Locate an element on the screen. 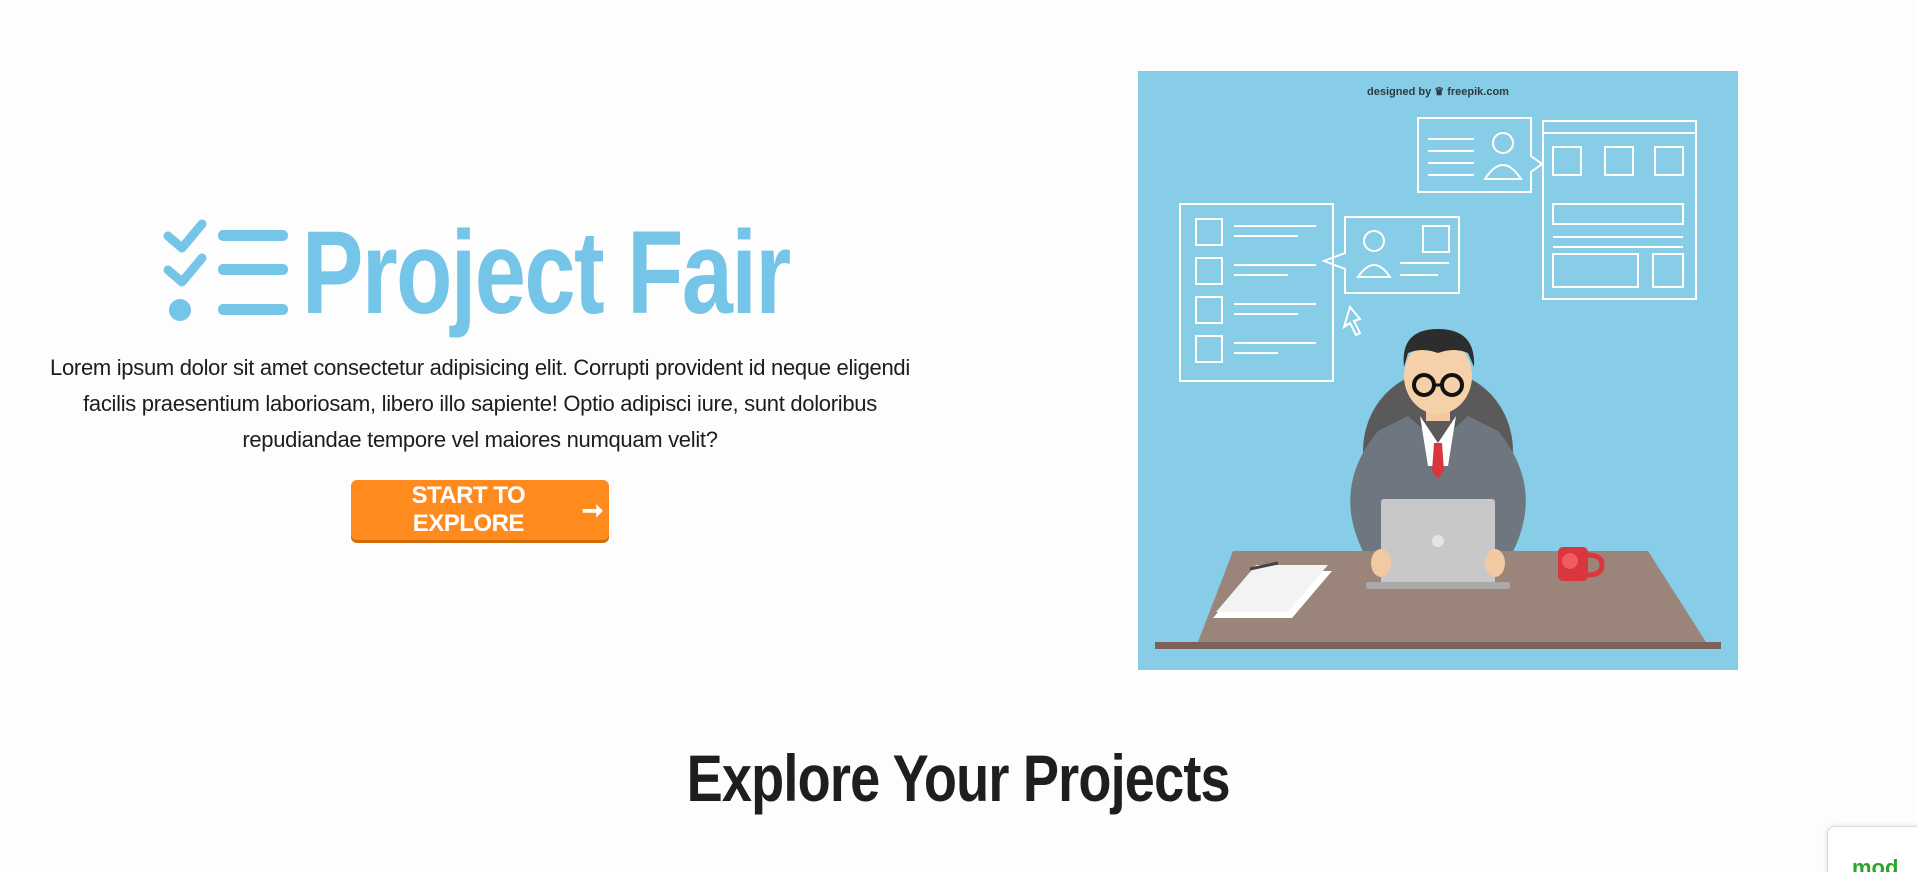 This screenshot has height=872, width=1917. corner-widget-label: mod is located at coordinates (1875, 863).